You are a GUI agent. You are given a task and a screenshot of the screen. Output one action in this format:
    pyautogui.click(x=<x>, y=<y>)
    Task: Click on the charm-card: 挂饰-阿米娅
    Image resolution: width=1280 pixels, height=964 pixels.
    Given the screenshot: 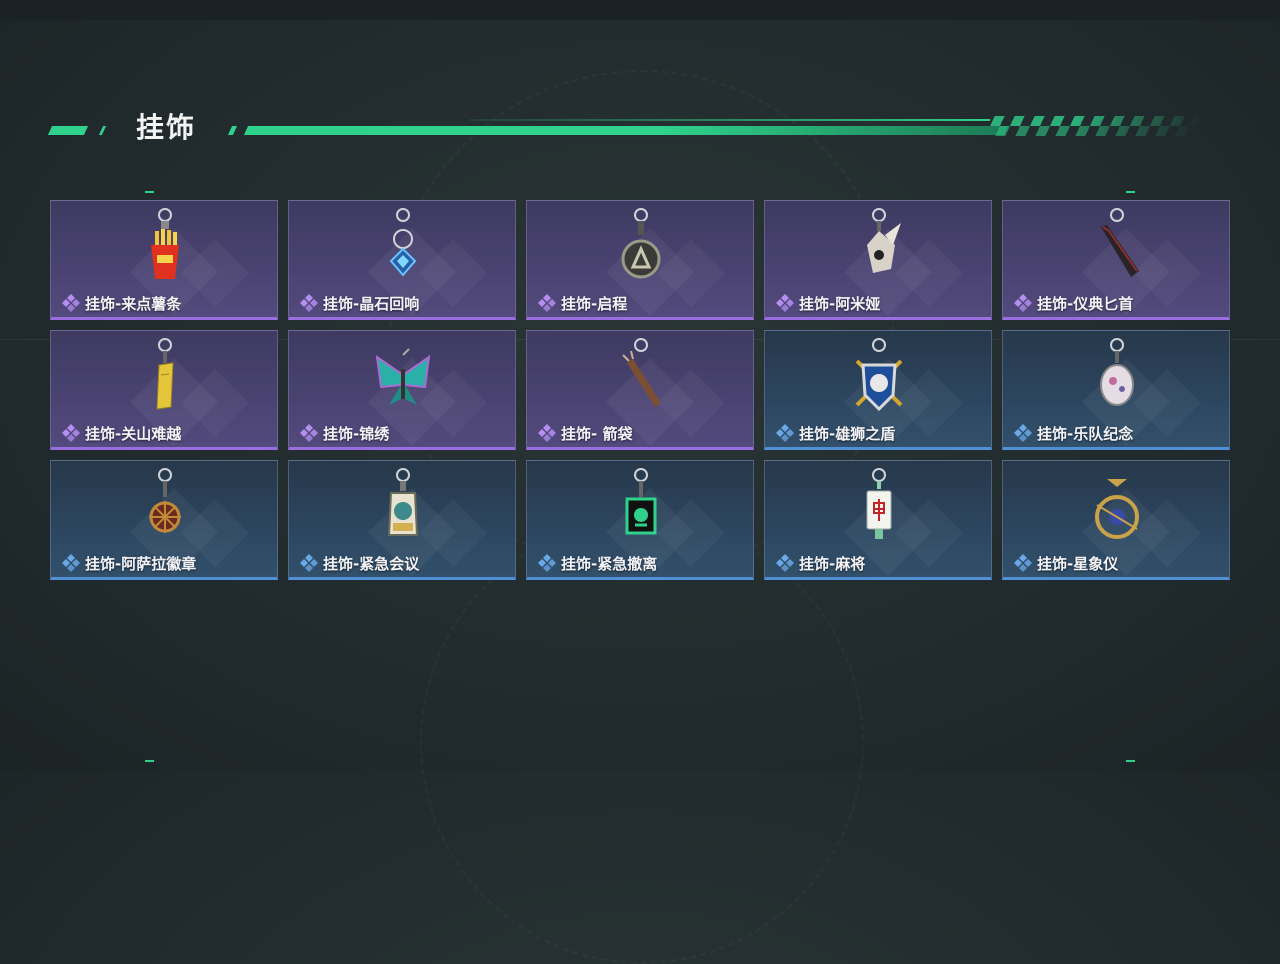 What is the action you would take?
    pyautogui.click(x=878, y=260)
    